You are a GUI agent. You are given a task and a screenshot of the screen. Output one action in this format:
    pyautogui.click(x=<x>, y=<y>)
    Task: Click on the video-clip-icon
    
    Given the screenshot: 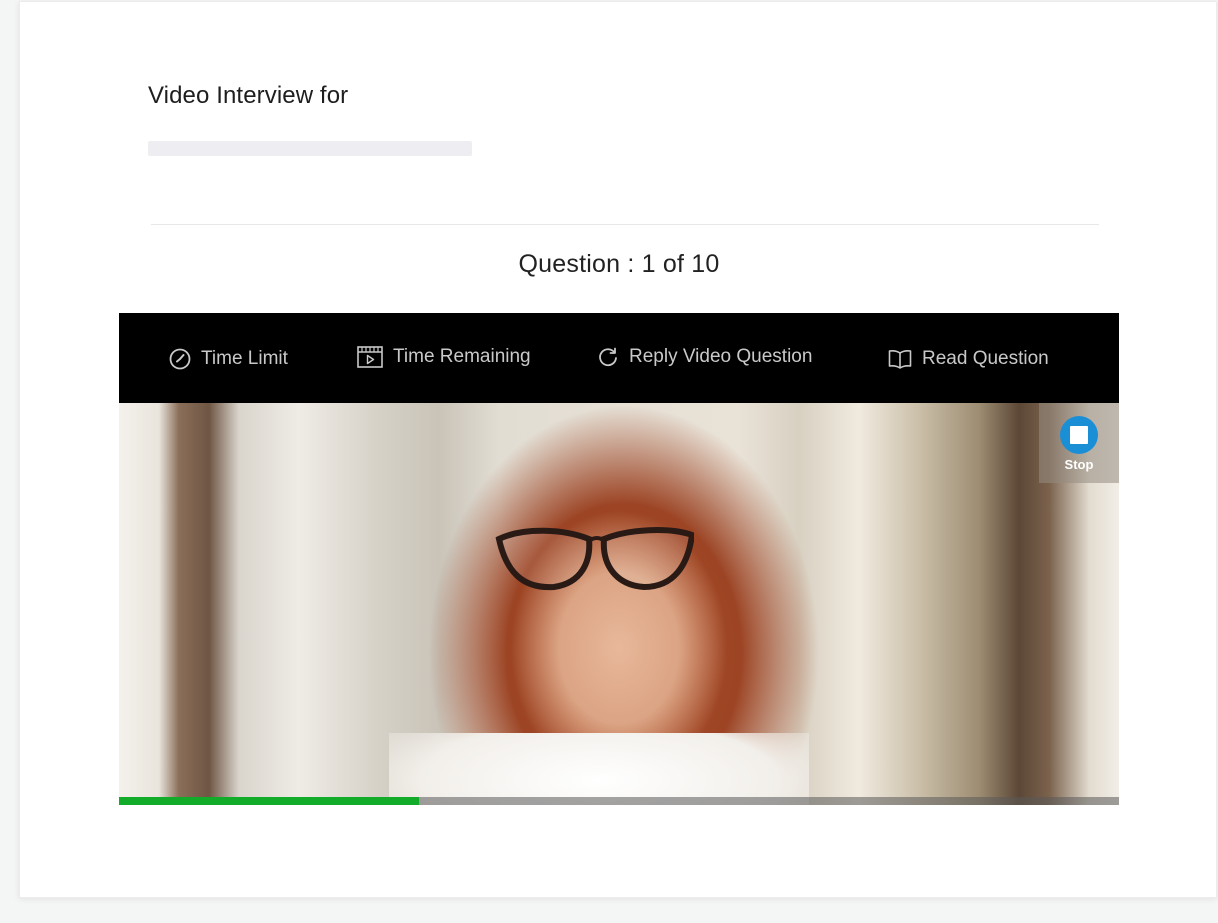 What is the action you would take?
    pyautogui.click(x=370, y=357)
    